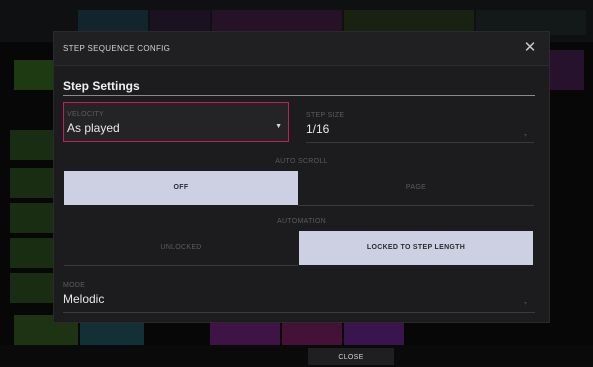  What do you see at coordinates (351, 356) in the screenshot?
I see `close-button: CLOSE` at bounding box center [351, 356].